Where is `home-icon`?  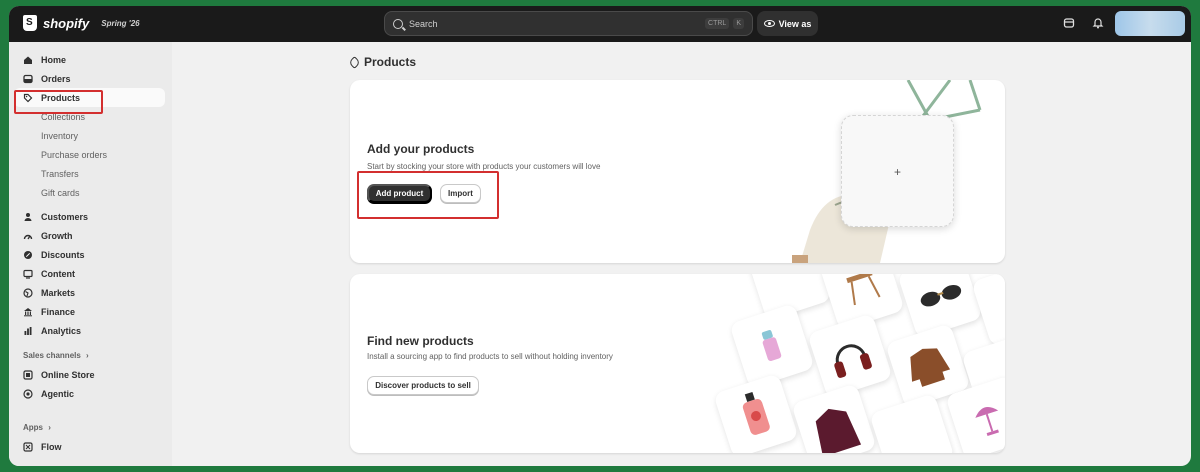 home-icon is located at coordinates (28, 60).